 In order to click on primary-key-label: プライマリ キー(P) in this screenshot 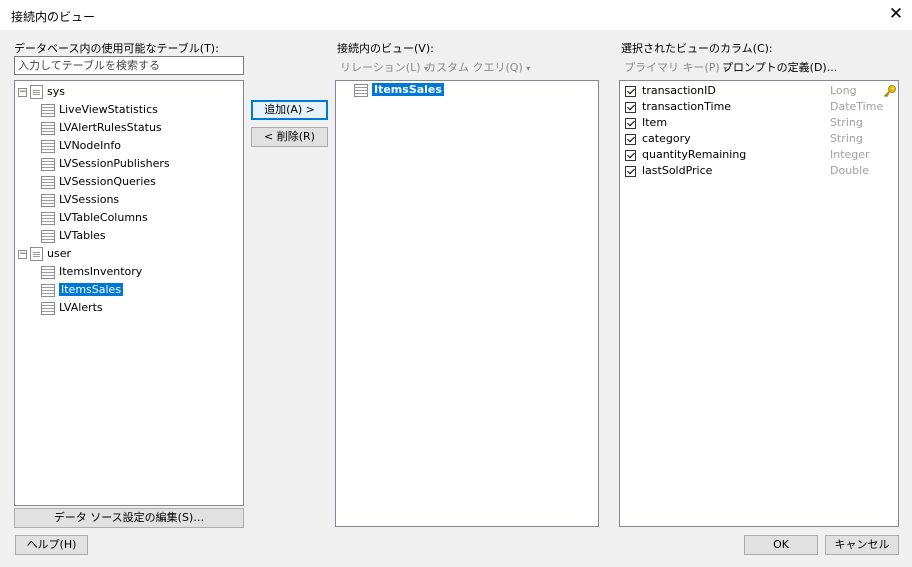, I will do `click(672, 67)`.